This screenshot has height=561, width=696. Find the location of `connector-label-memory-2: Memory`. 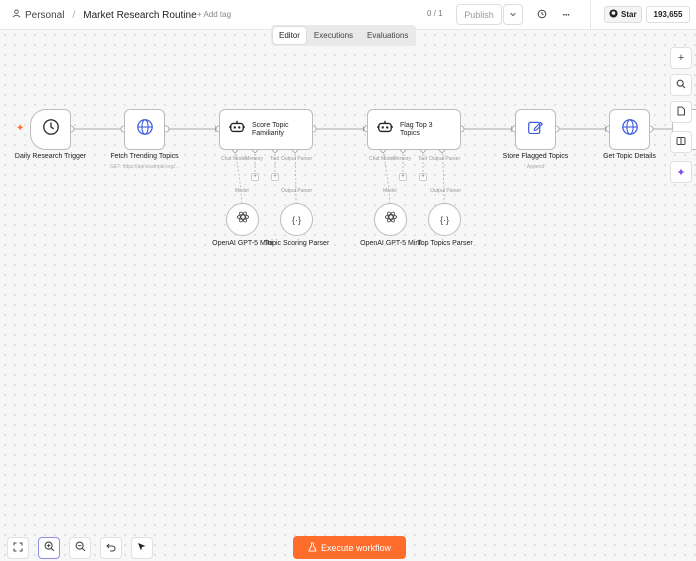

connector-label-memory-2: Memory is located at coordinates (402, 159).